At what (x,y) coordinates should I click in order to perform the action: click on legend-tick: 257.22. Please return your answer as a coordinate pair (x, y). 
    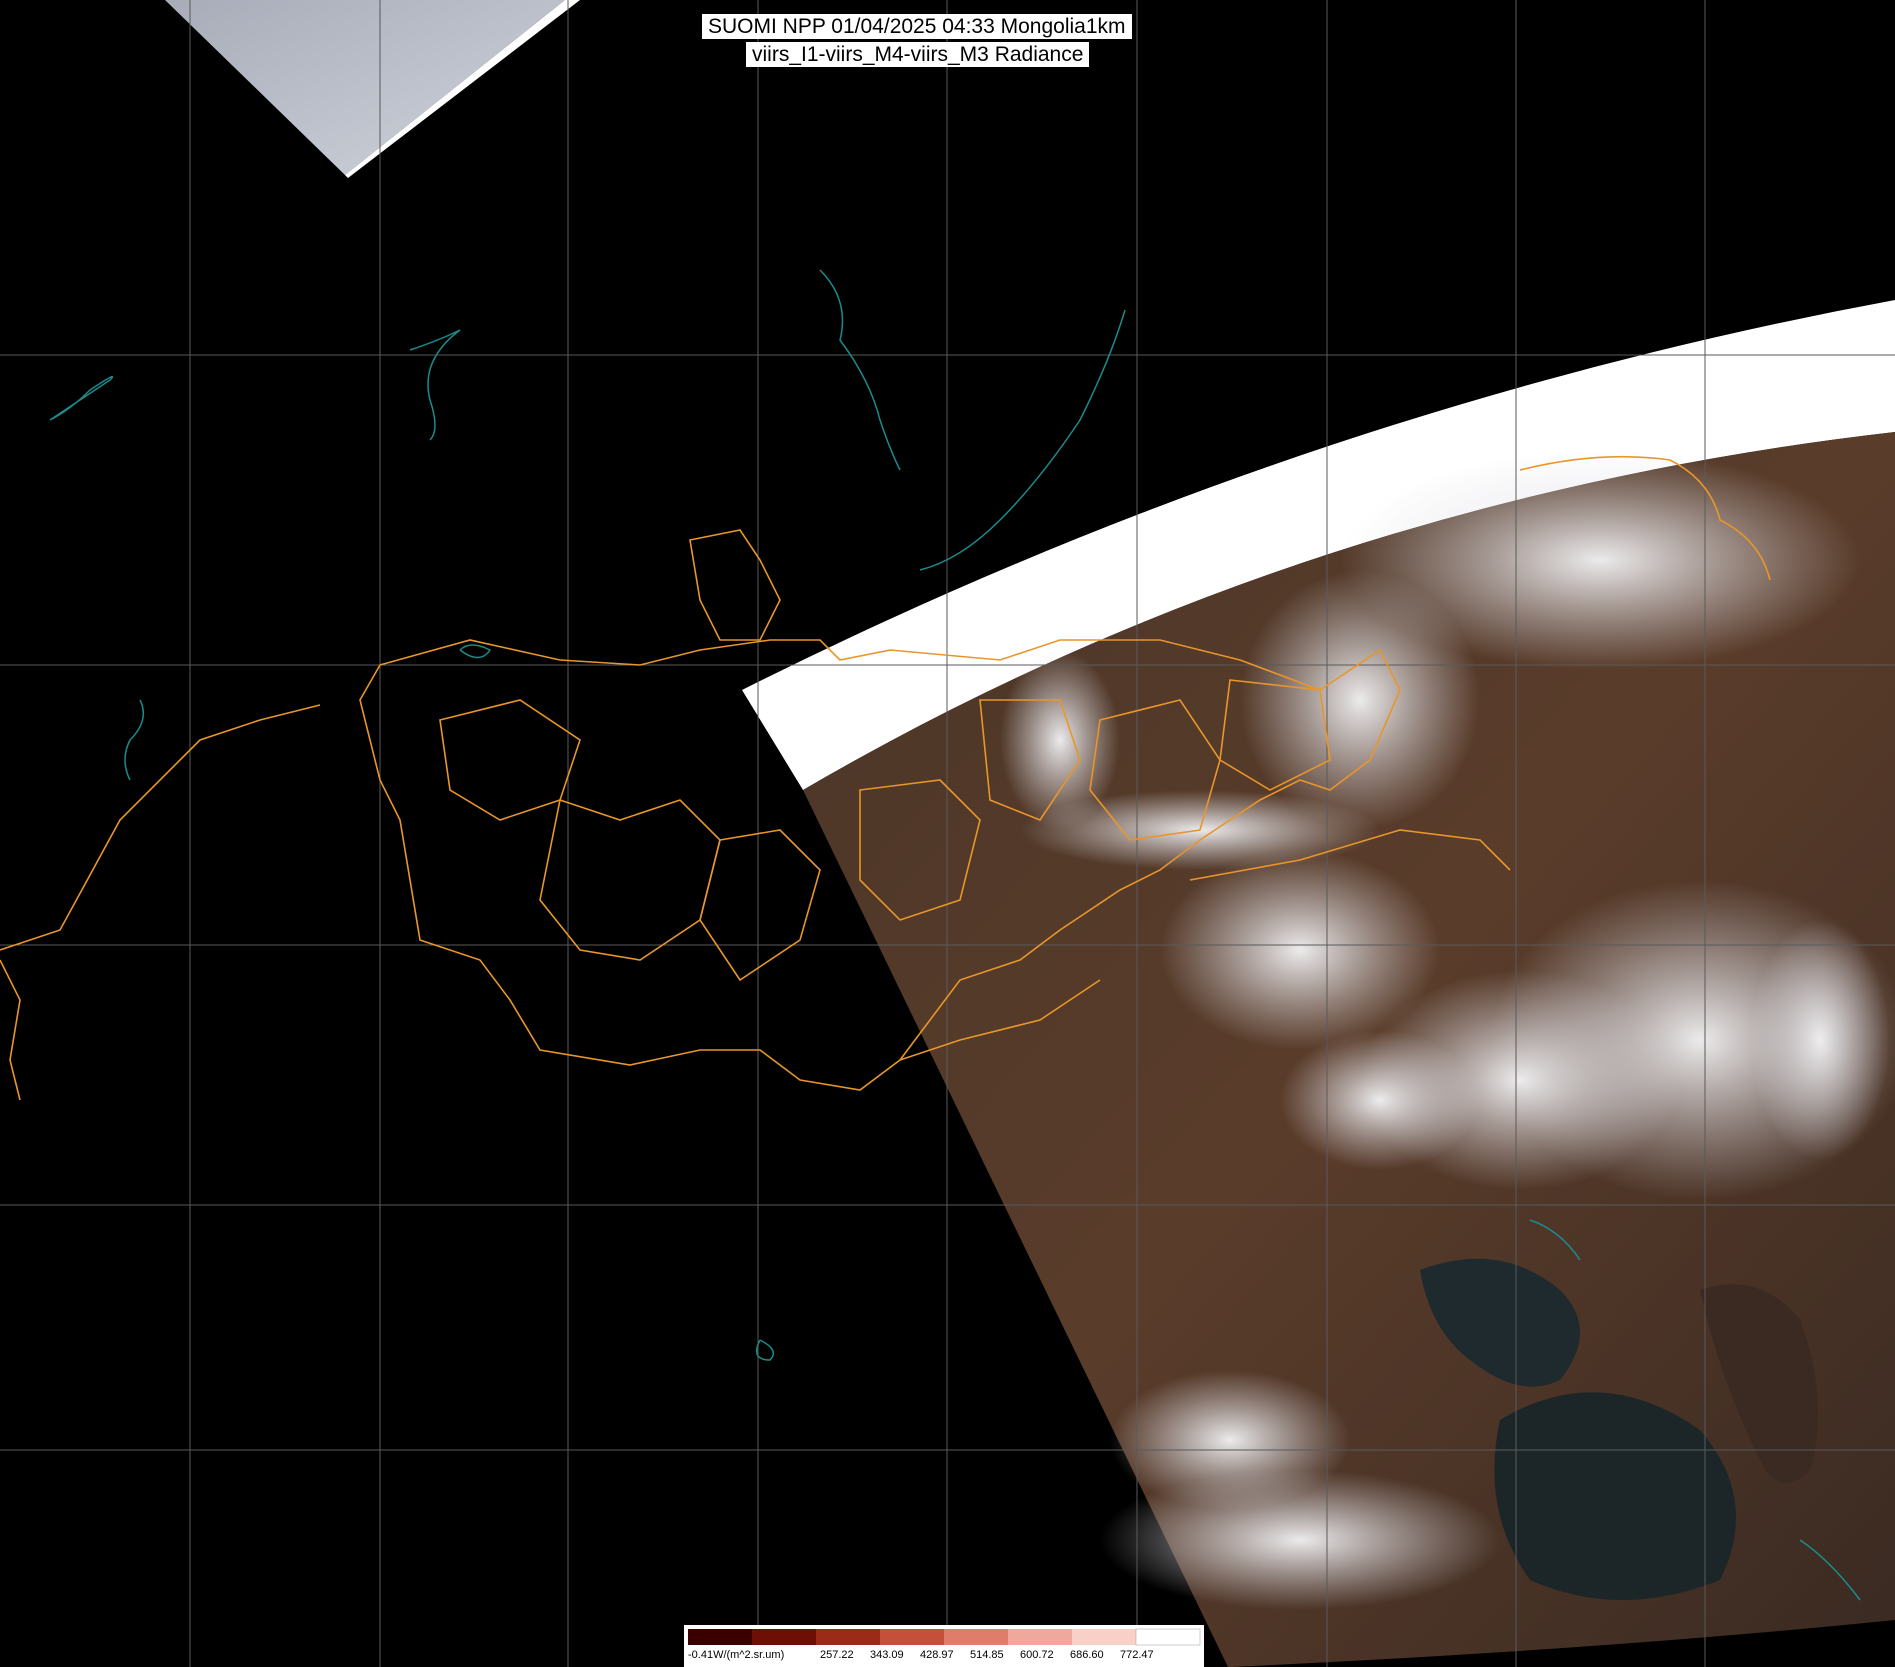
    Looking at the image, I should click on (837, 1655).